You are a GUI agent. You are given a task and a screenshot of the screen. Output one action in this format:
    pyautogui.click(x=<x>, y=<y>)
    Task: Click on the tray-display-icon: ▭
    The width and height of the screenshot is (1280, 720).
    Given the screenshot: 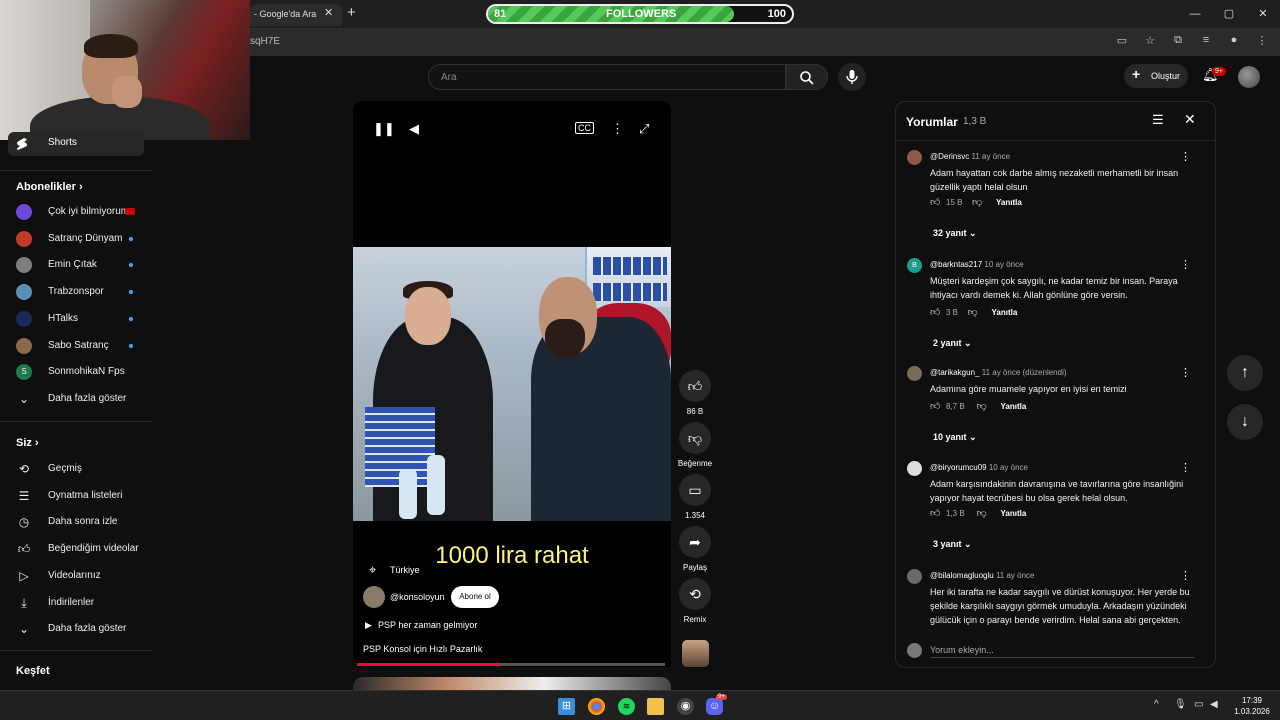 What is the action you would take?
    pyautogui.click(x=1198, y=704)
    